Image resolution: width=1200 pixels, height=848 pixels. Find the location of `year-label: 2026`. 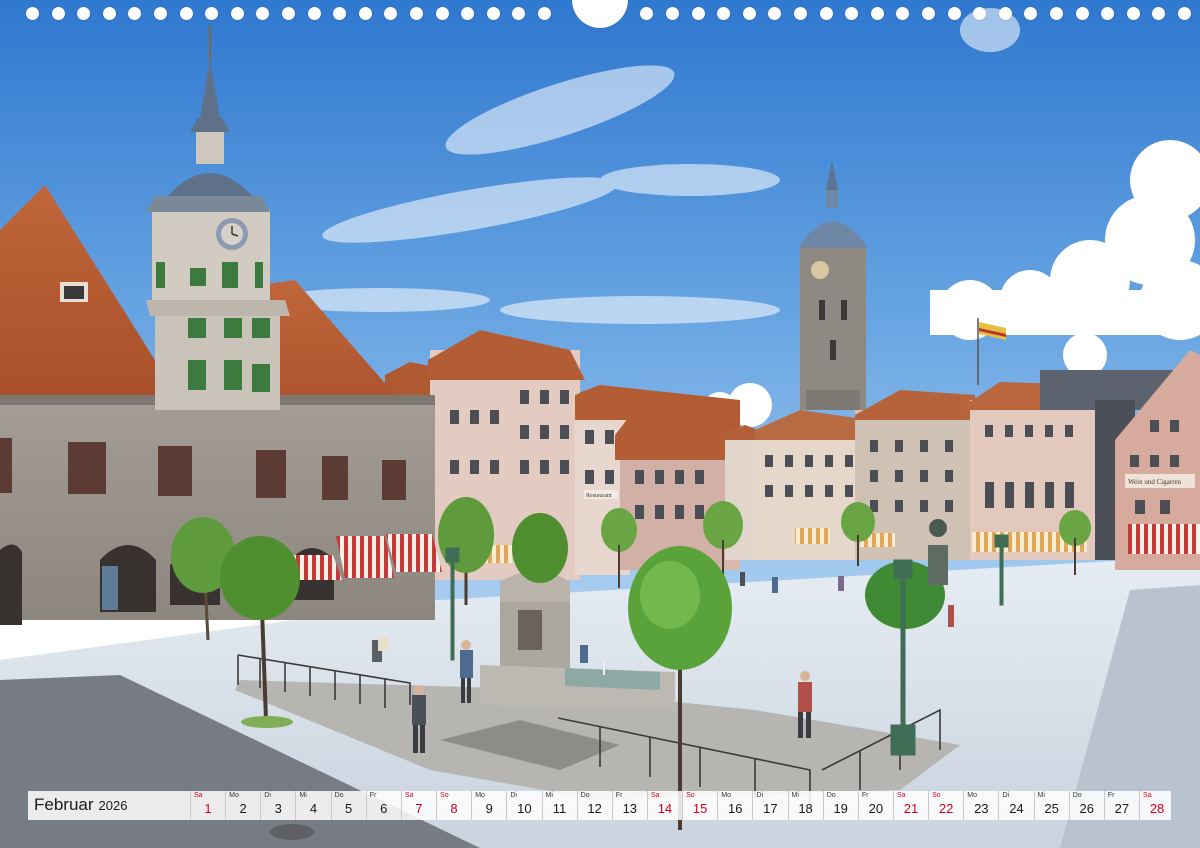

year-label: 2026 is located at coordinates (113, 805).